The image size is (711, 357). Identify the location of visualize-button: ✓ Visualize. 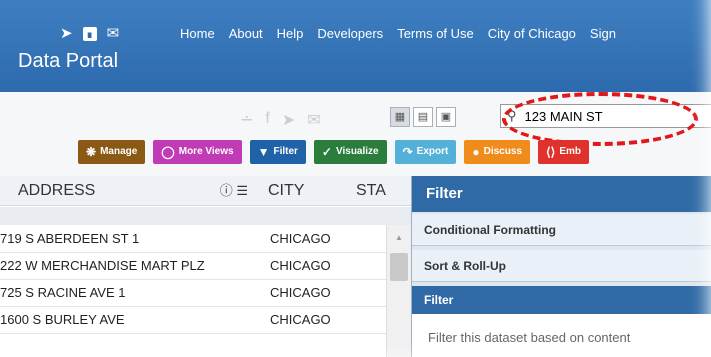
(350, 152).